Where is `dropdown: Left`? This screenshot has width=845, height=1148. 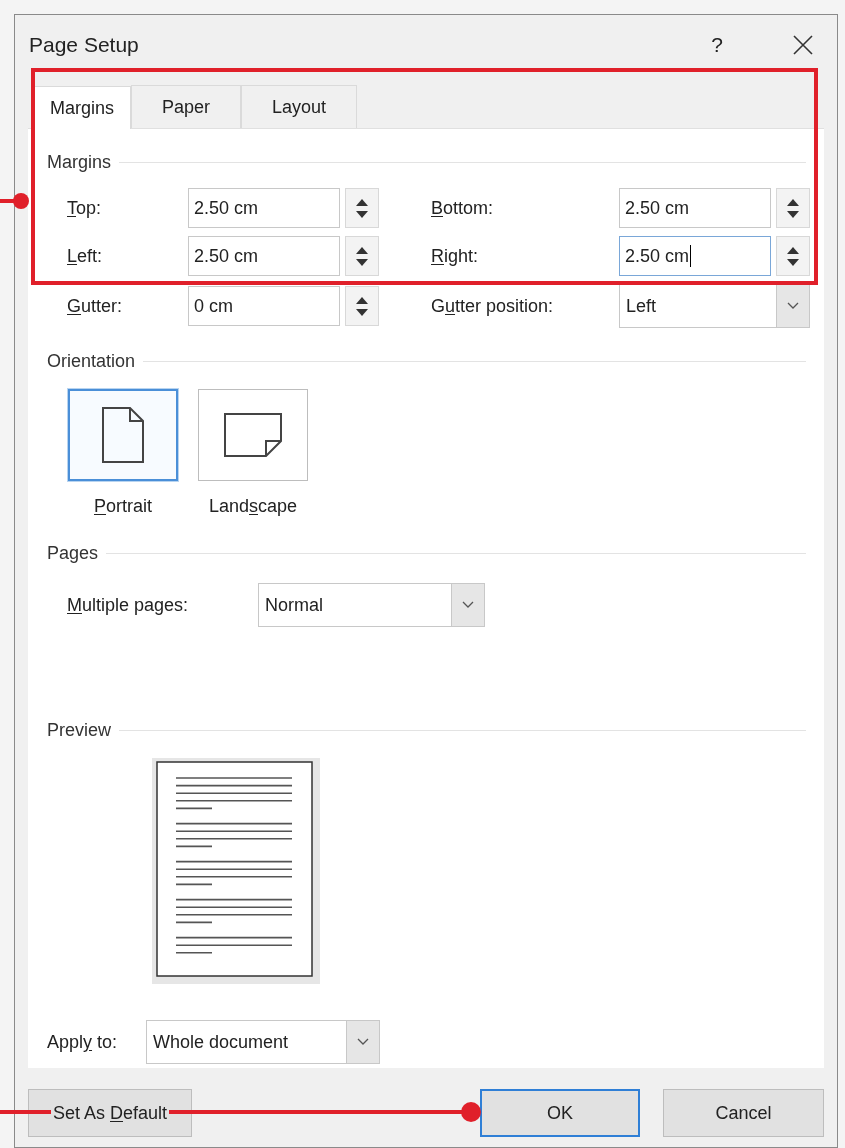 dropdown: Left is located at coordinates (714, 306).